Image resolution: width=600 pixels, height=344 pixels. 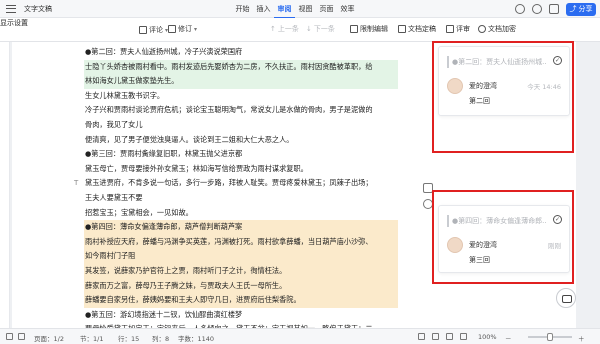 I want to click on menu-tabs: 开始 插入 审阅 视图 页面 效率, so click(x=295, y=9).